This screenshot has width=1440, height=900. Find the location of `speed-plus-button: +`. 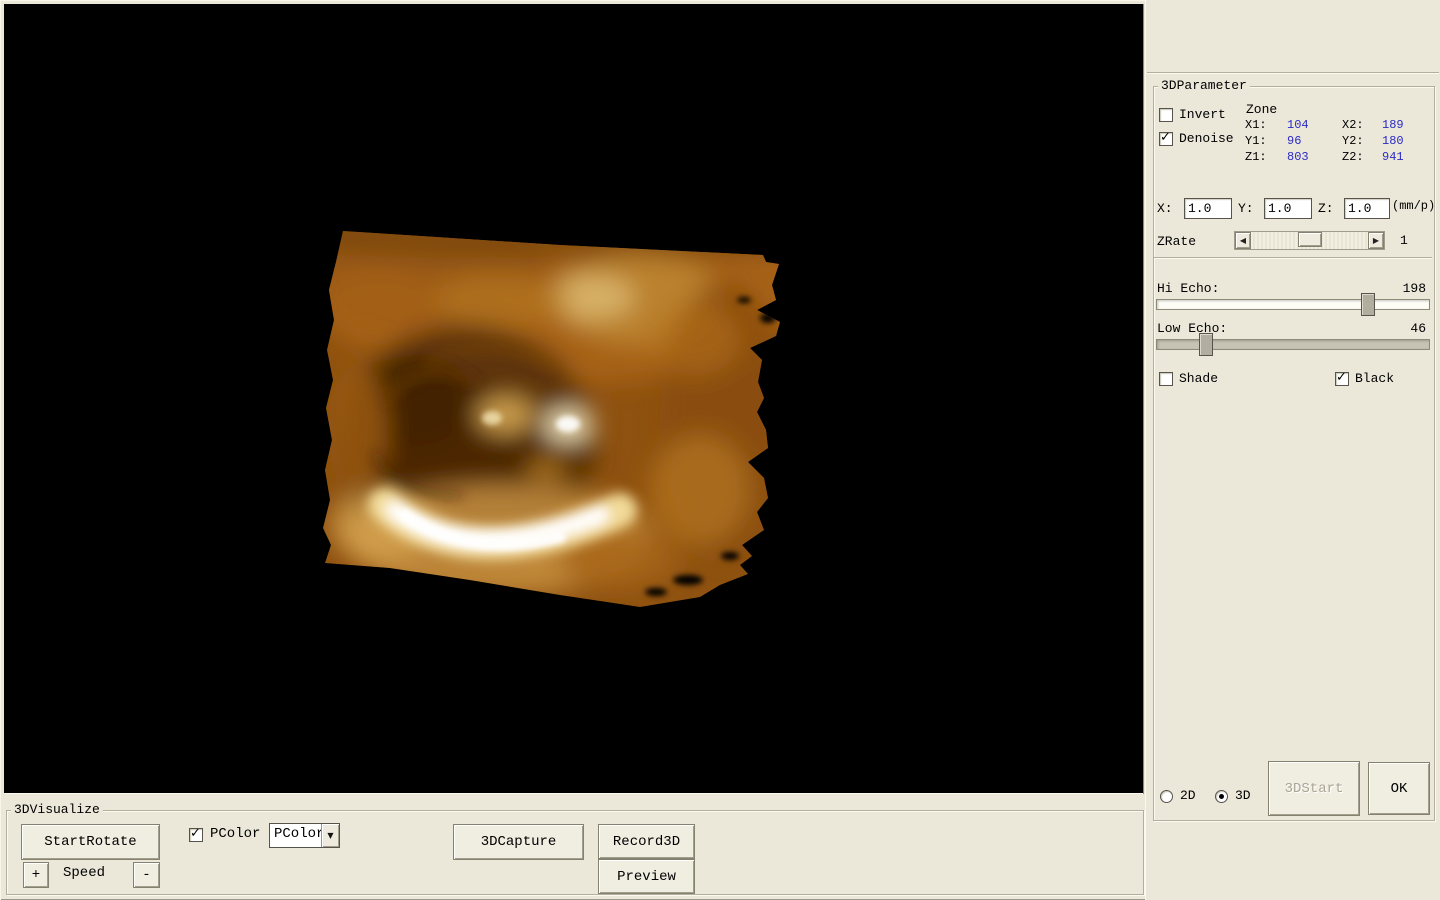

speed-plus-button: + is located at coordinates (36, 875).